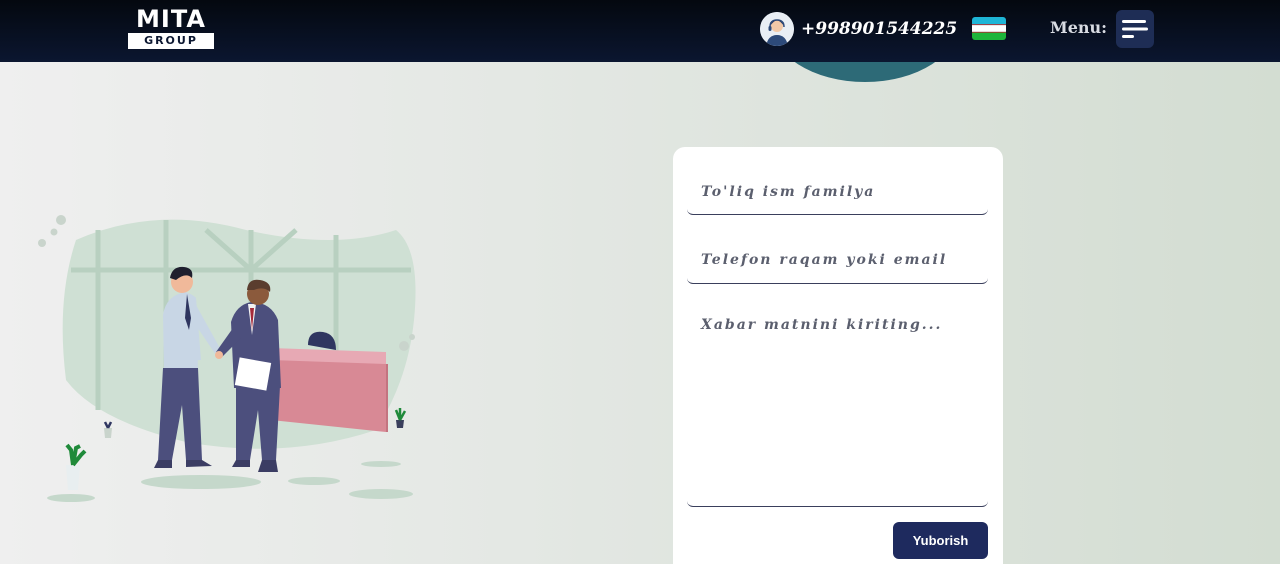 The height and width of the screenshot is (564, 1280). Describe the element at coordinates (879, 29) in the screenshot. I see `phone-number: +998901544225` at that location.